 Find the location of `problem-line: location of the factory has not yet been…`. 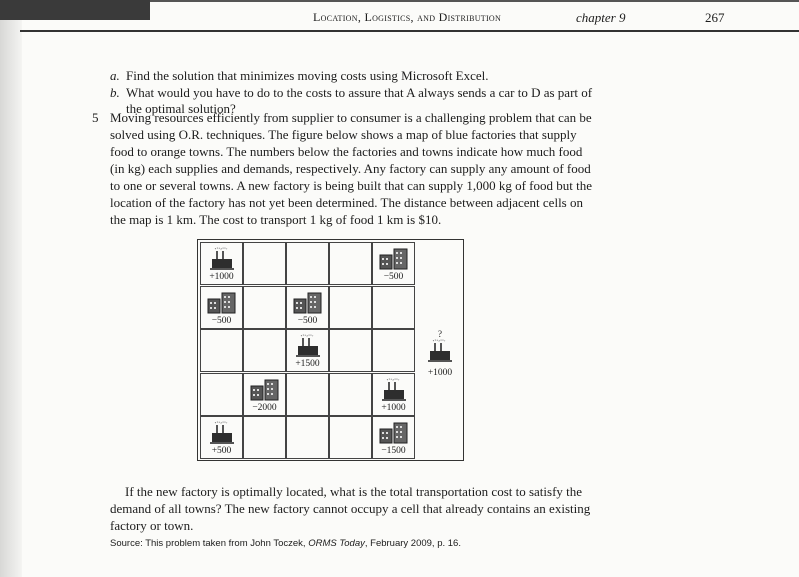

problem-line: location of the factory has not yet been… is located at coordinates (346, 202).